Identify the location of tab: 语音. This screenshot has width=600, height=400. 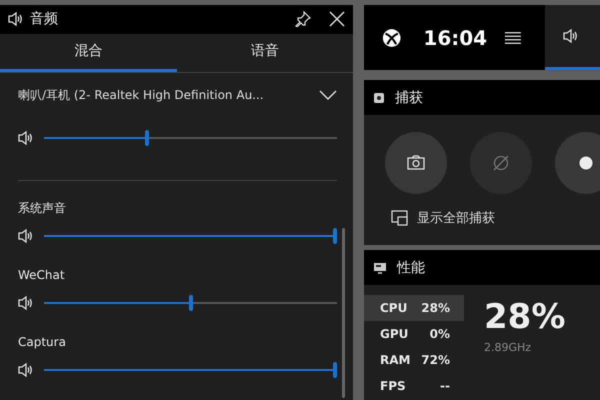
(264, 53).